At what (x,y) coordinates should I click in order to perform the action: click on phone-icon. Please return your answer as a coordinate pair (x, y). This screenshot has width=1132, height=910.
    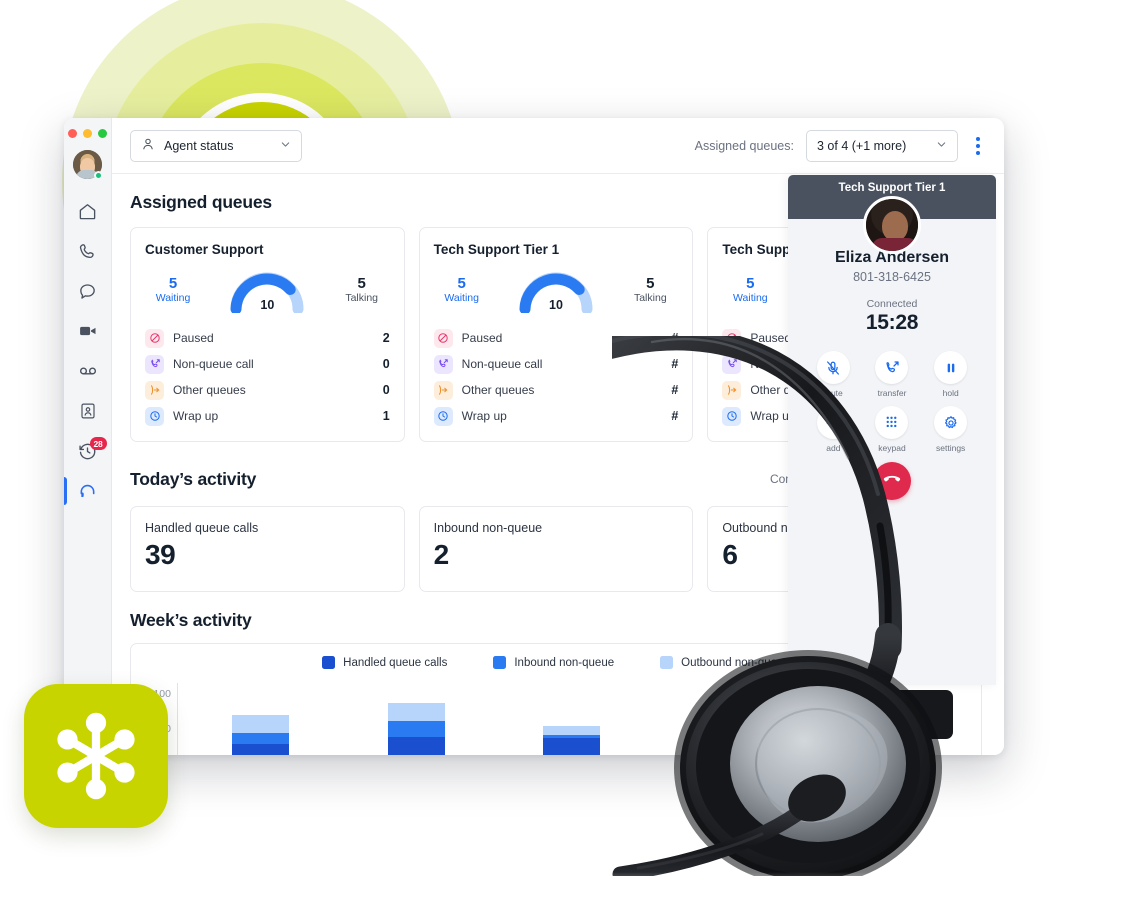
    Looking at the image, I should click on (87, 251).